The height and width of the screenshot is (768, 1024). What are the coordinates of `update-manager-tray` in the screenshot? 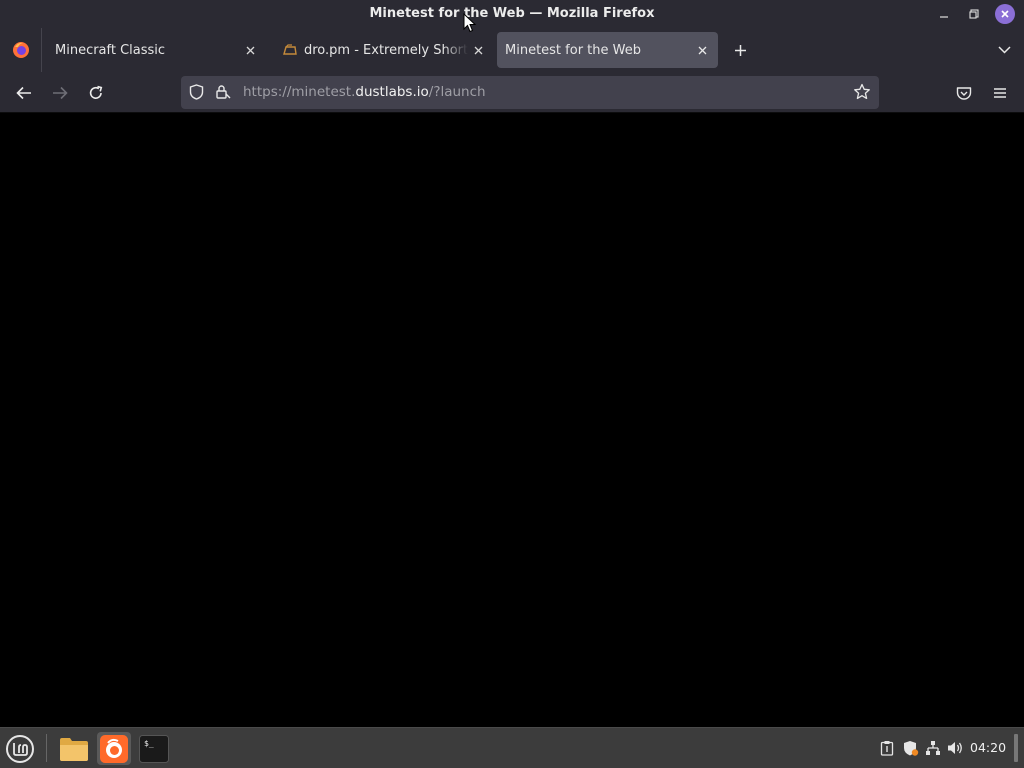 It's located at (910, 748).